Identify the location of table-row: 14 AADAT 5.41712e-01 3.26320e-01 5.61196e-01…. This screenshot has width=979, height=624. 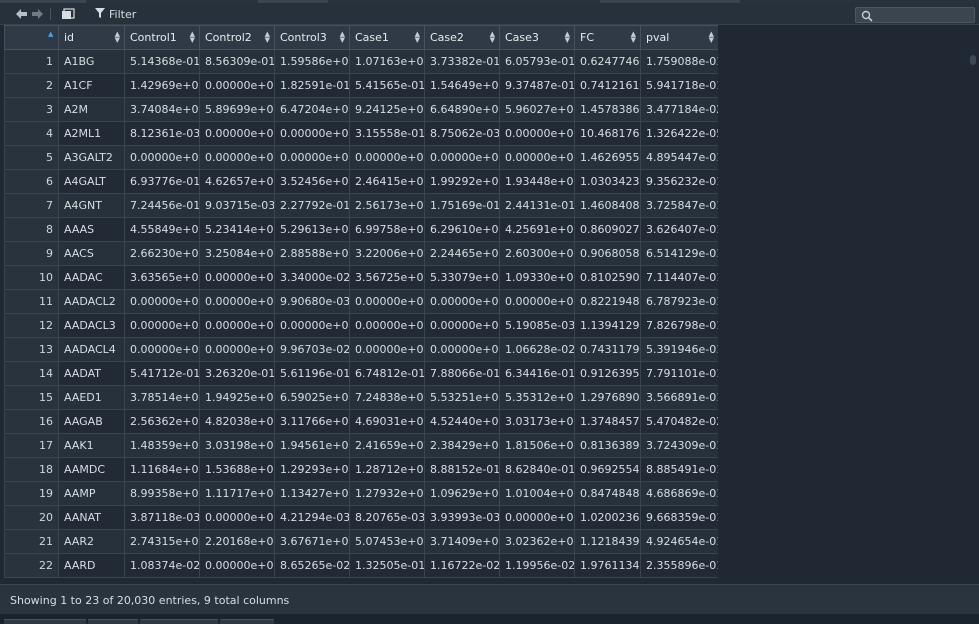
(361, 373).